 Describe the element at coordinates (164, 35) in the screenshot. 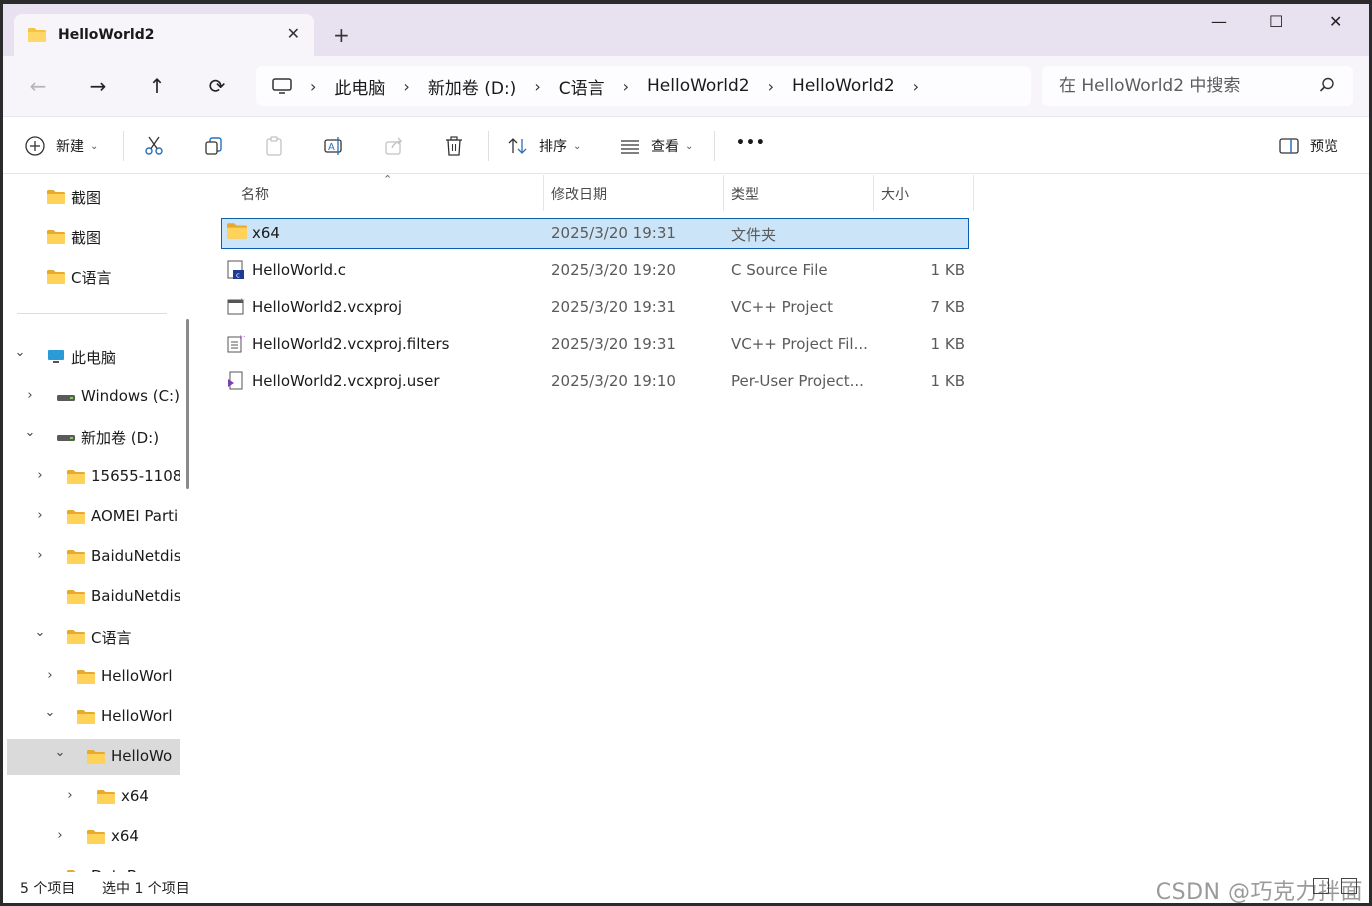

I see `tab-helloworld2: HelloWorld2 ✕` at that location.